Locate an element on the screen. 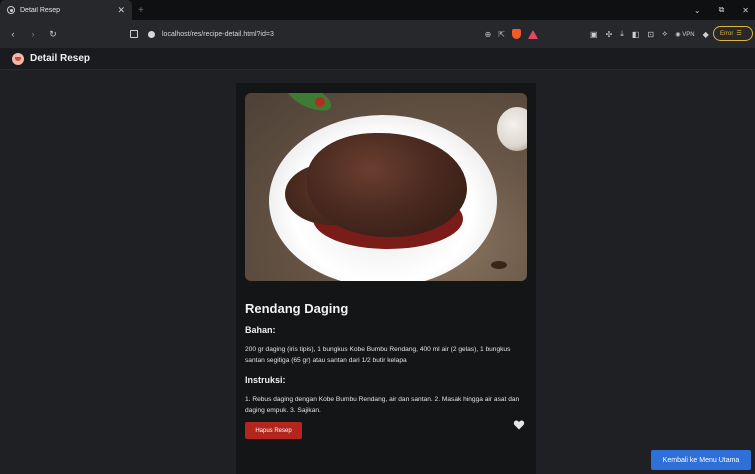 This screenshot has width=755, height=474. leo-ai-icon: ◆ is located at coordinates (706, 34).